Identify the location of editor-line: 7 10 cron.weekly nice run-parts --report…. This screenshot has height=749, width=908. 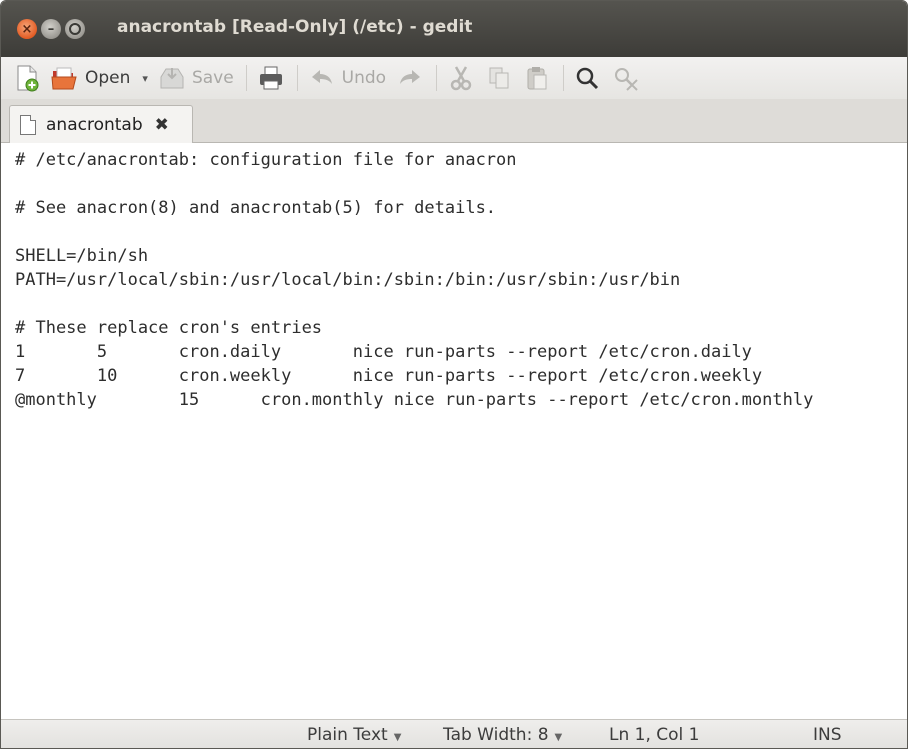
(389, 376).